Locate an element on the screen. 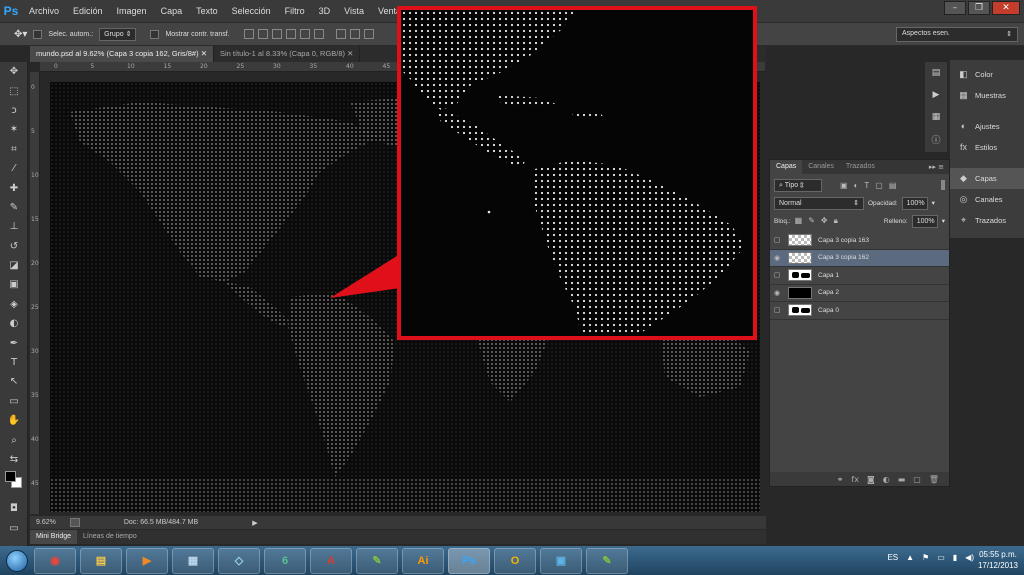  maximize-button: ❐ is located at coordinates (979, 8).